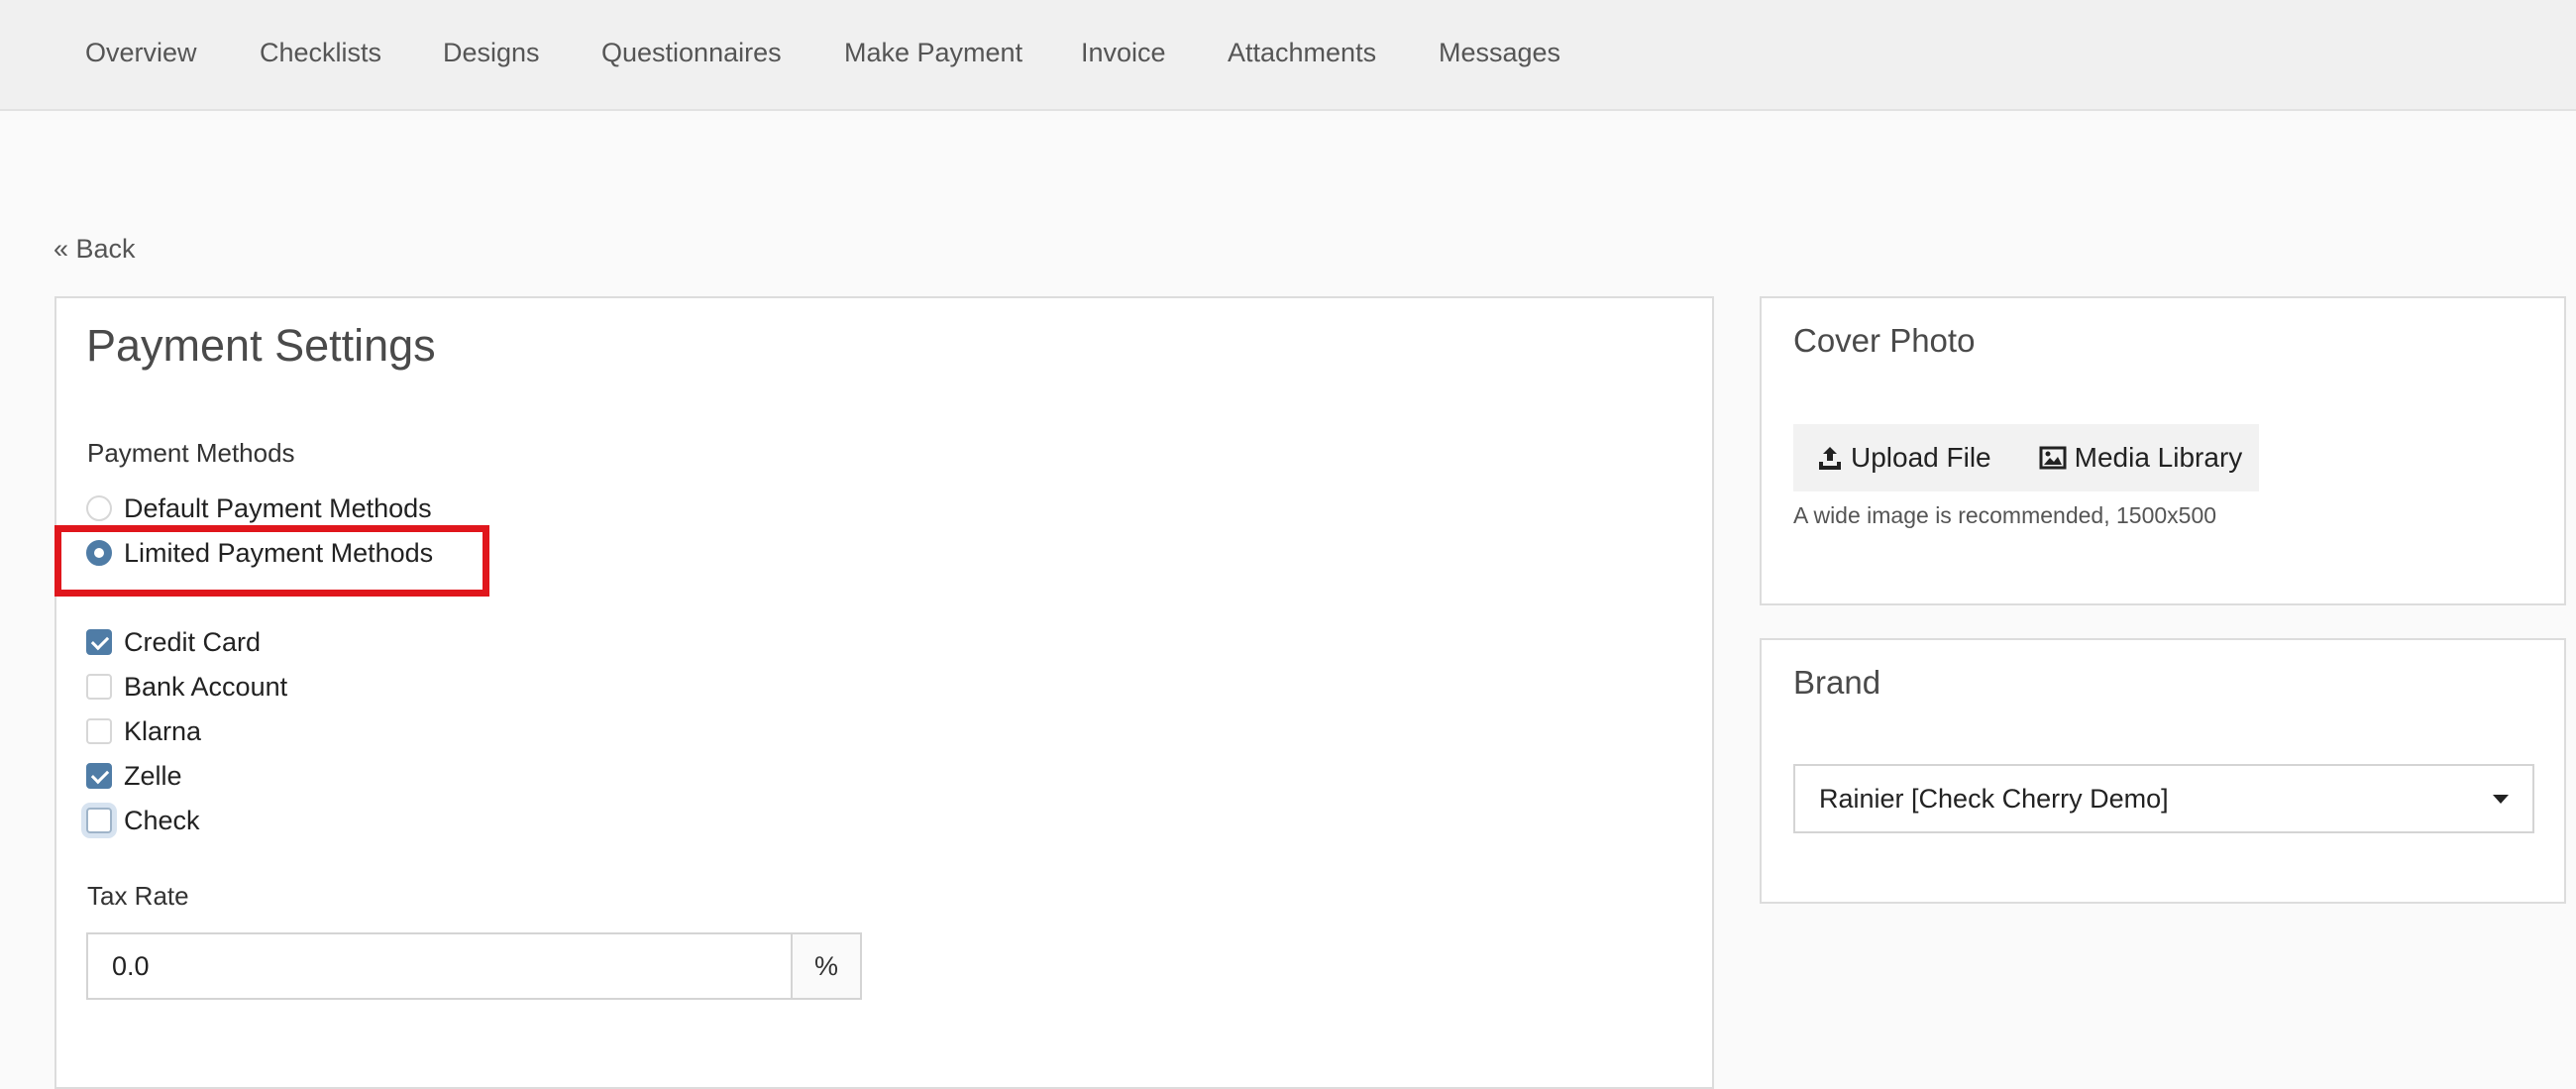 Image resolution: width=2576 pixels, height=1089 pixels. What do you see at coordinates (692, 53) in the screenshot?
I see `nav-questionnaires: Questionnaires` at bounding box center [692, 53].